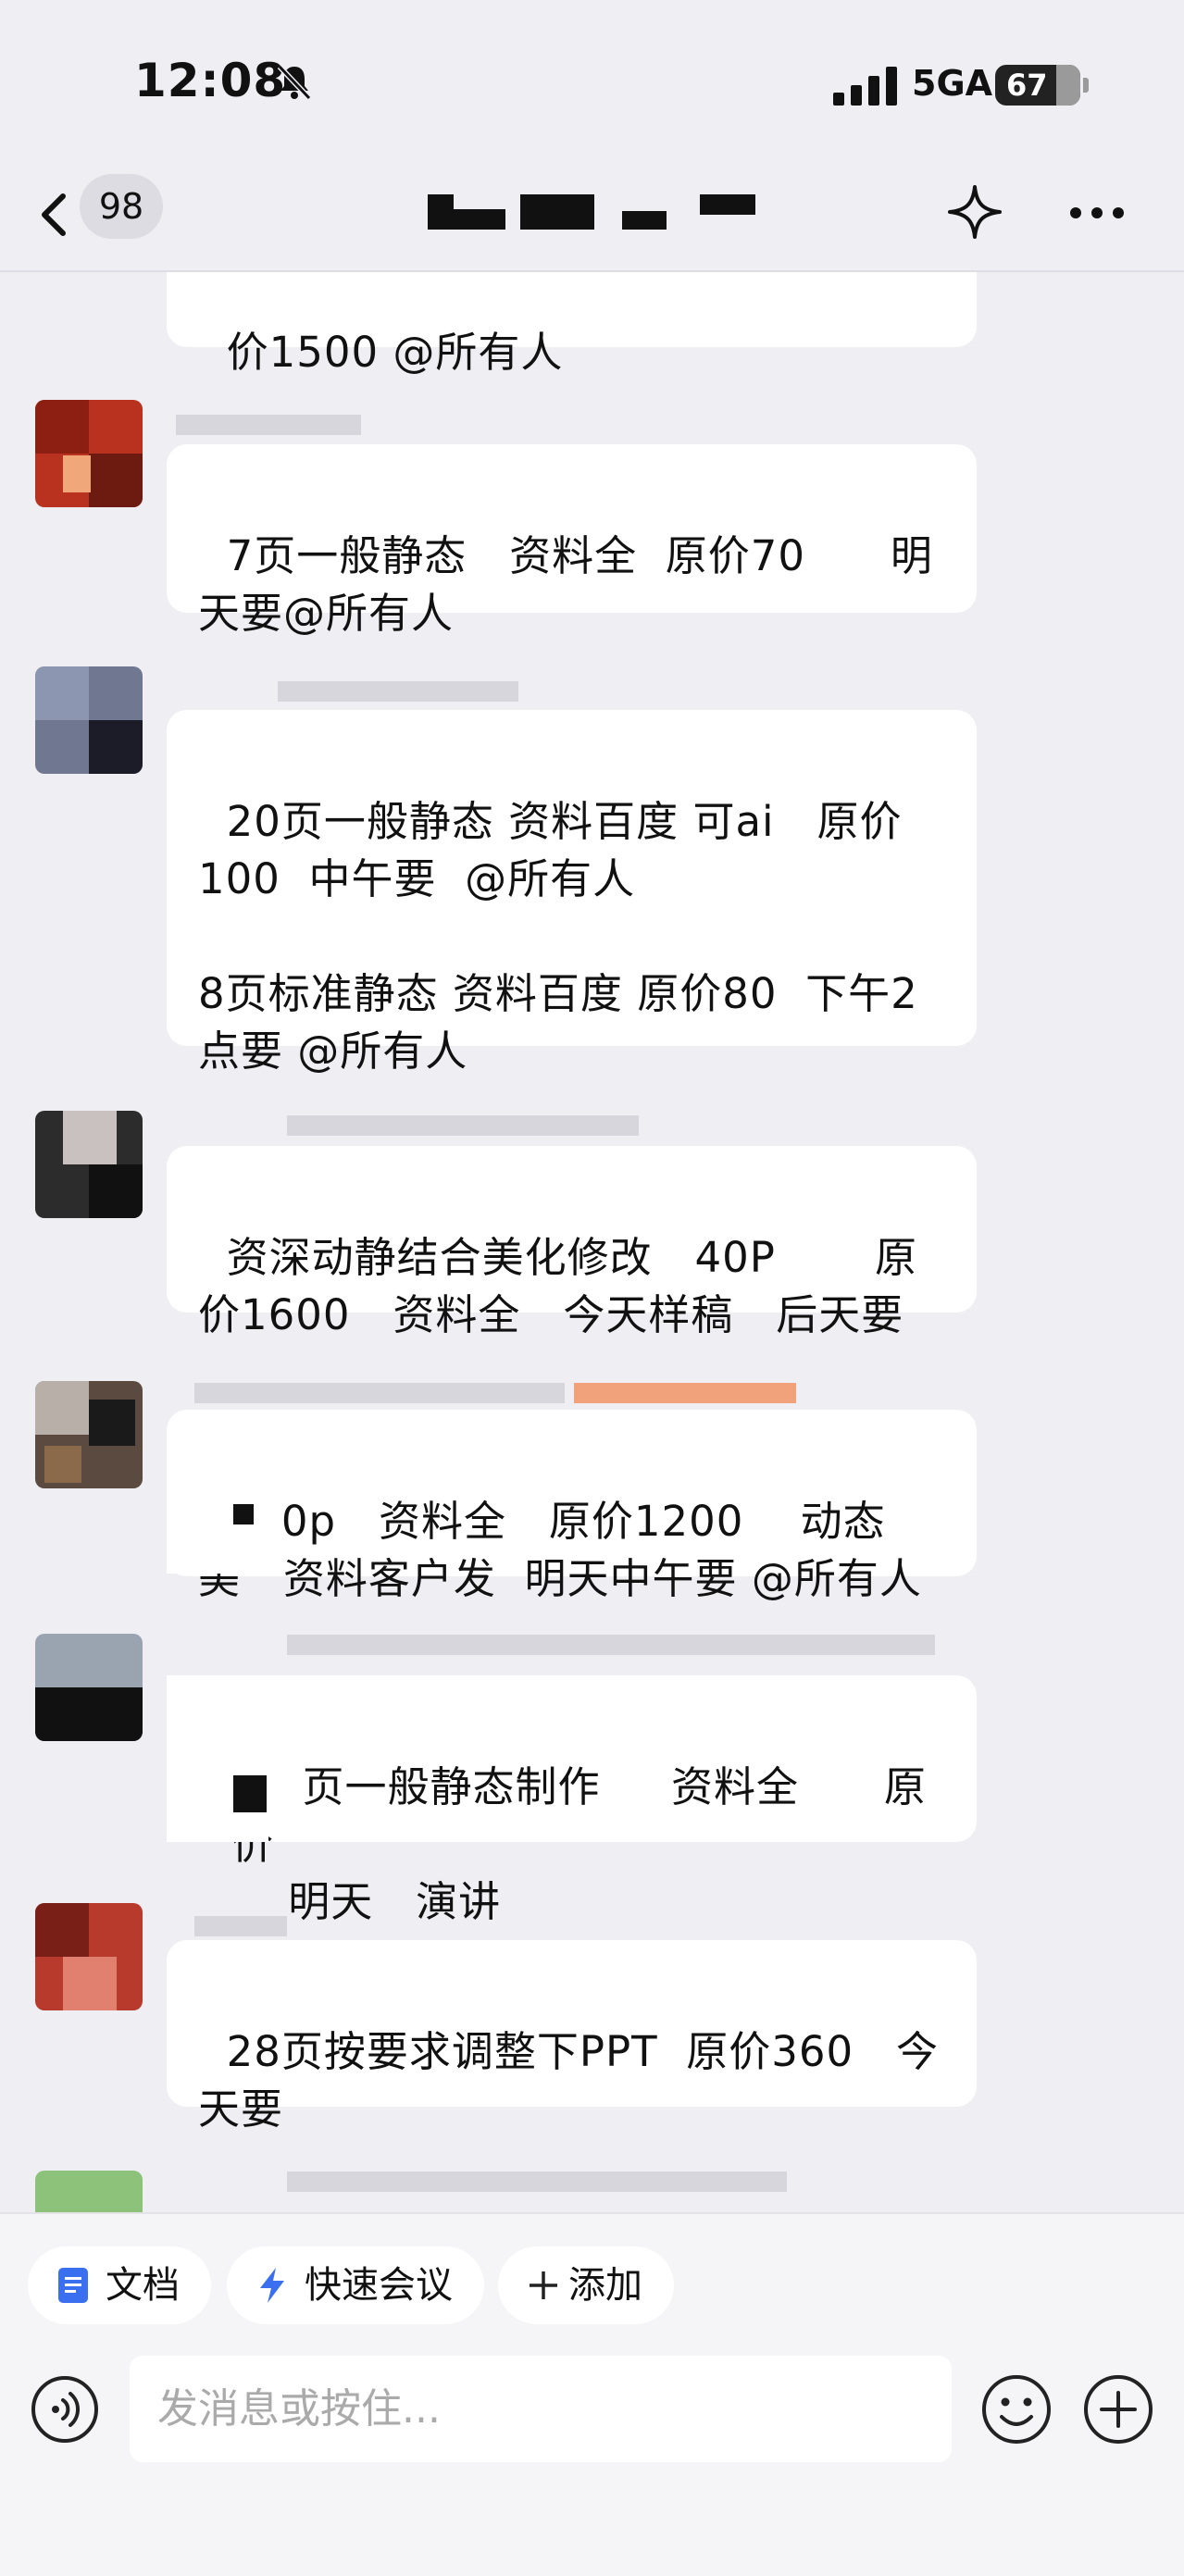 This screenshot has height=2576, width=1184. I want to click on add-circle-icon, so click(1118, 2409).